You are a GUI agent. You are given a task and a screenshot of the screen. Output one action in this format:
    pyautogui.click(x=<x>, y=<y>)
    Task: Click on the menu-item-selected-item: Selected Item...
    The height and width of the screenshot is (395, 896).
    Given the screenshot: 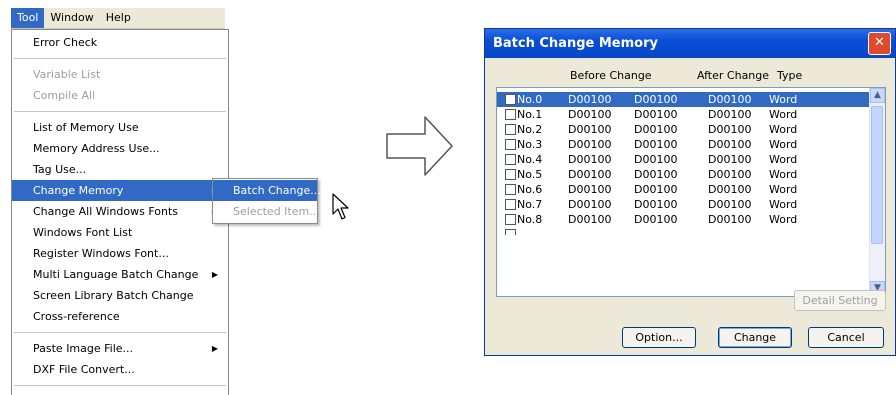 What is the action you would take?
    pyautogui.click(x=276, y=211)
    